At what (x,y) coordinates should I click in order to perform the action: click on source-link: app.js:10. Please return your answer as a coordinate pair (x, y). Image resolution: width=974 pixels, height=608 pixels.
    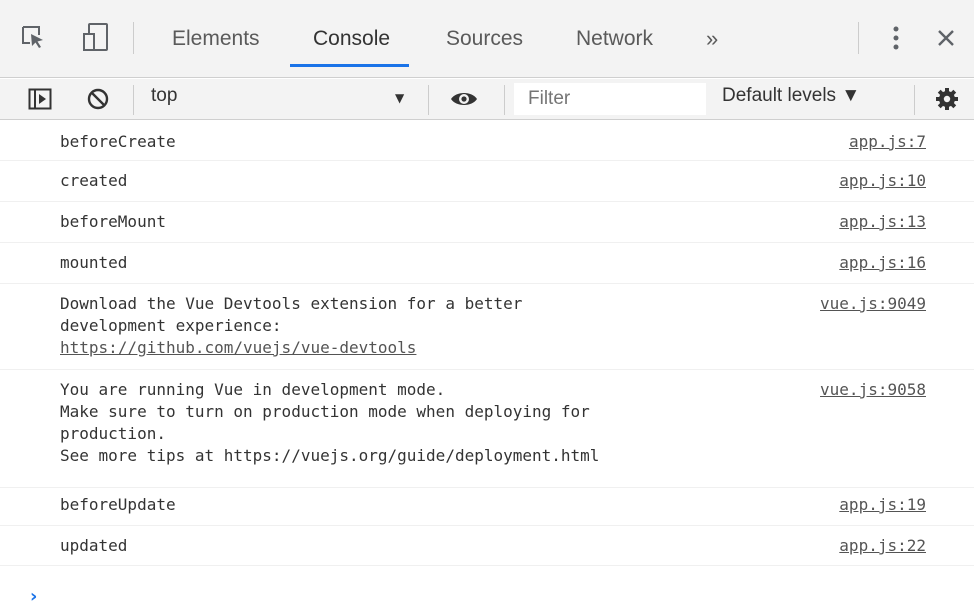
    Looking at the image, I should click on (882, 181).